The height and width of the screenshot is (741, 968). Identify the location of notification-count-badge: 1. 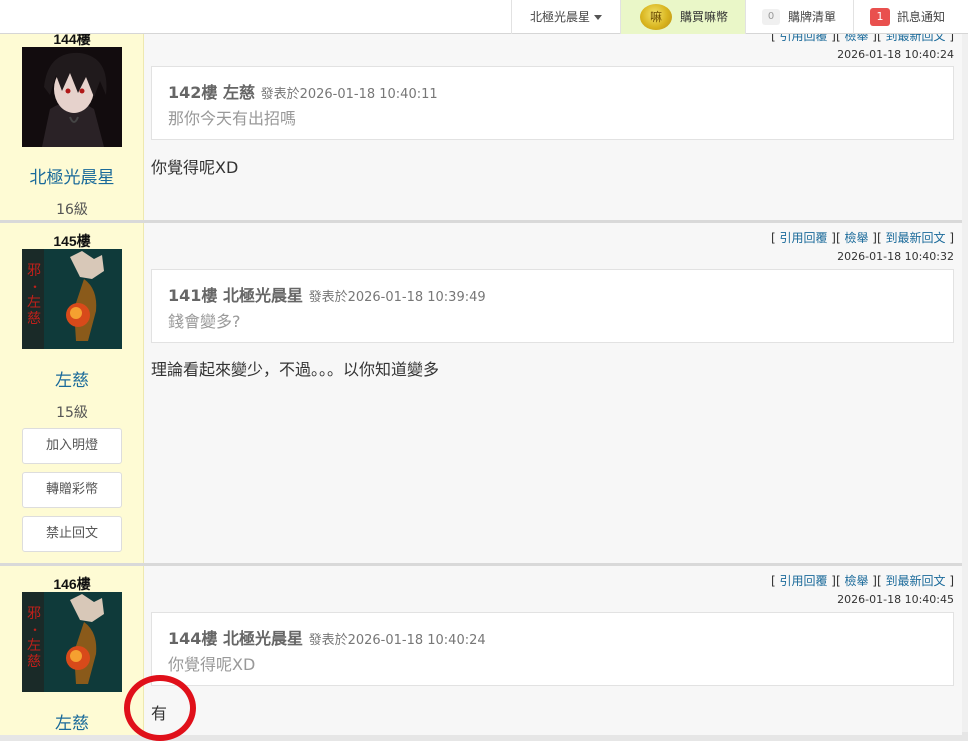
(880, 17).